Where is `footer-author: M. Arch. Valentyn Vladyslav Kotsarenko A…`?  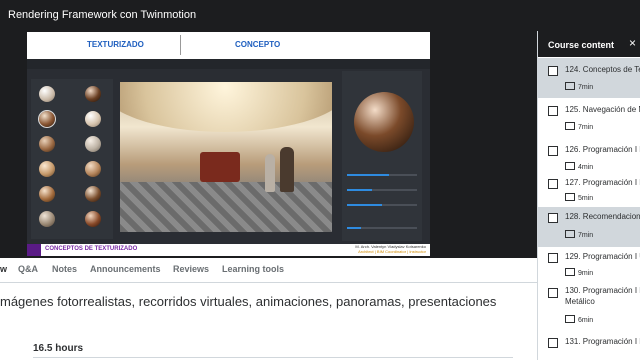 footer-author: M. Arch. Valentyn Vladyslav Kotsarenko A… is located at coordinates (390, 249).